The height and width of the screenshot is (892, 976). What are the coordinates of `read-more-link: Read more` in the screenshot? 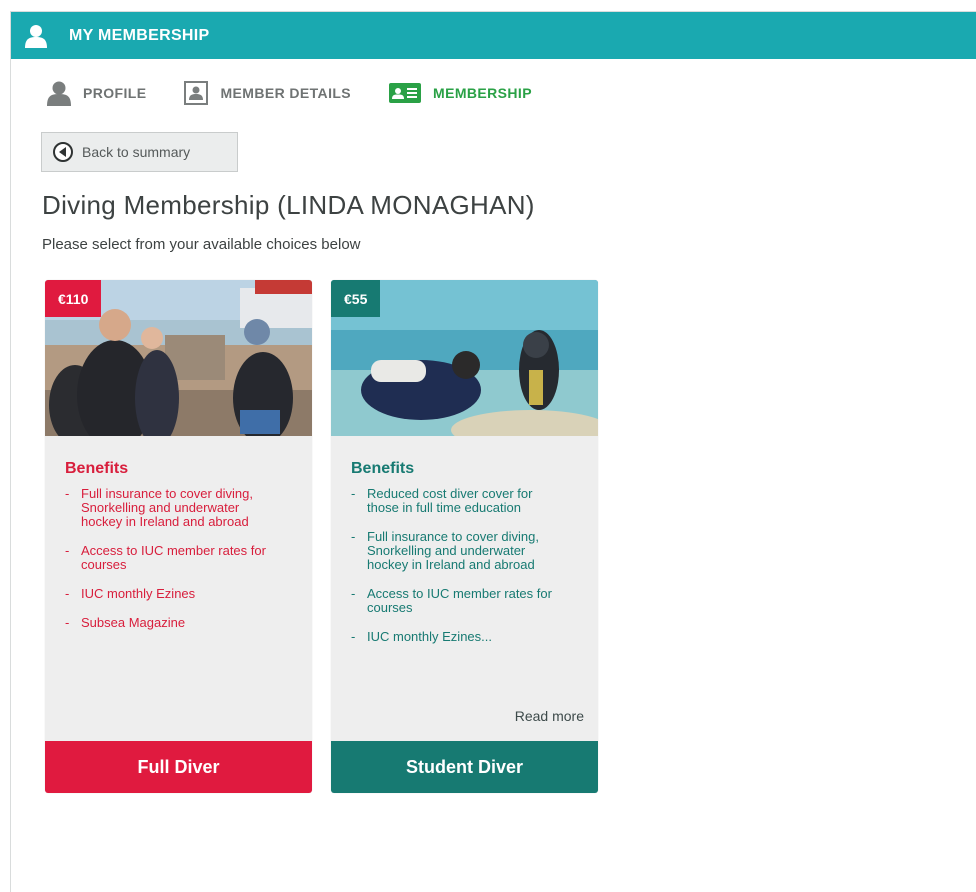 It's located at (549, 716).